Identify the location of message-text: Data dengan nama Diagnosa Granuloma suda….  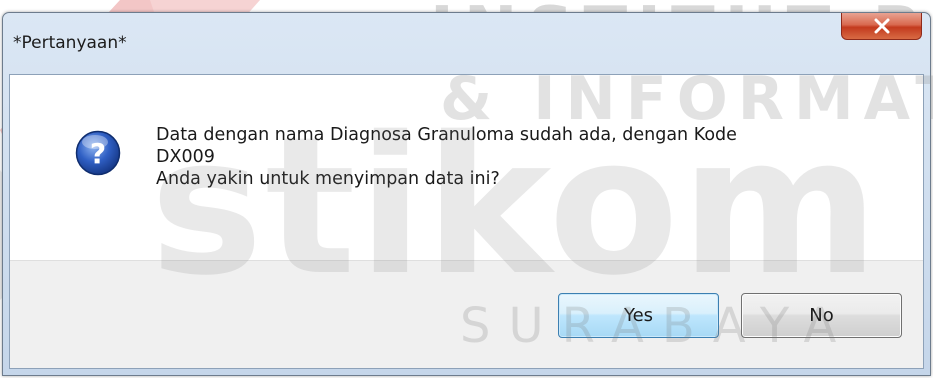
(526, 157).